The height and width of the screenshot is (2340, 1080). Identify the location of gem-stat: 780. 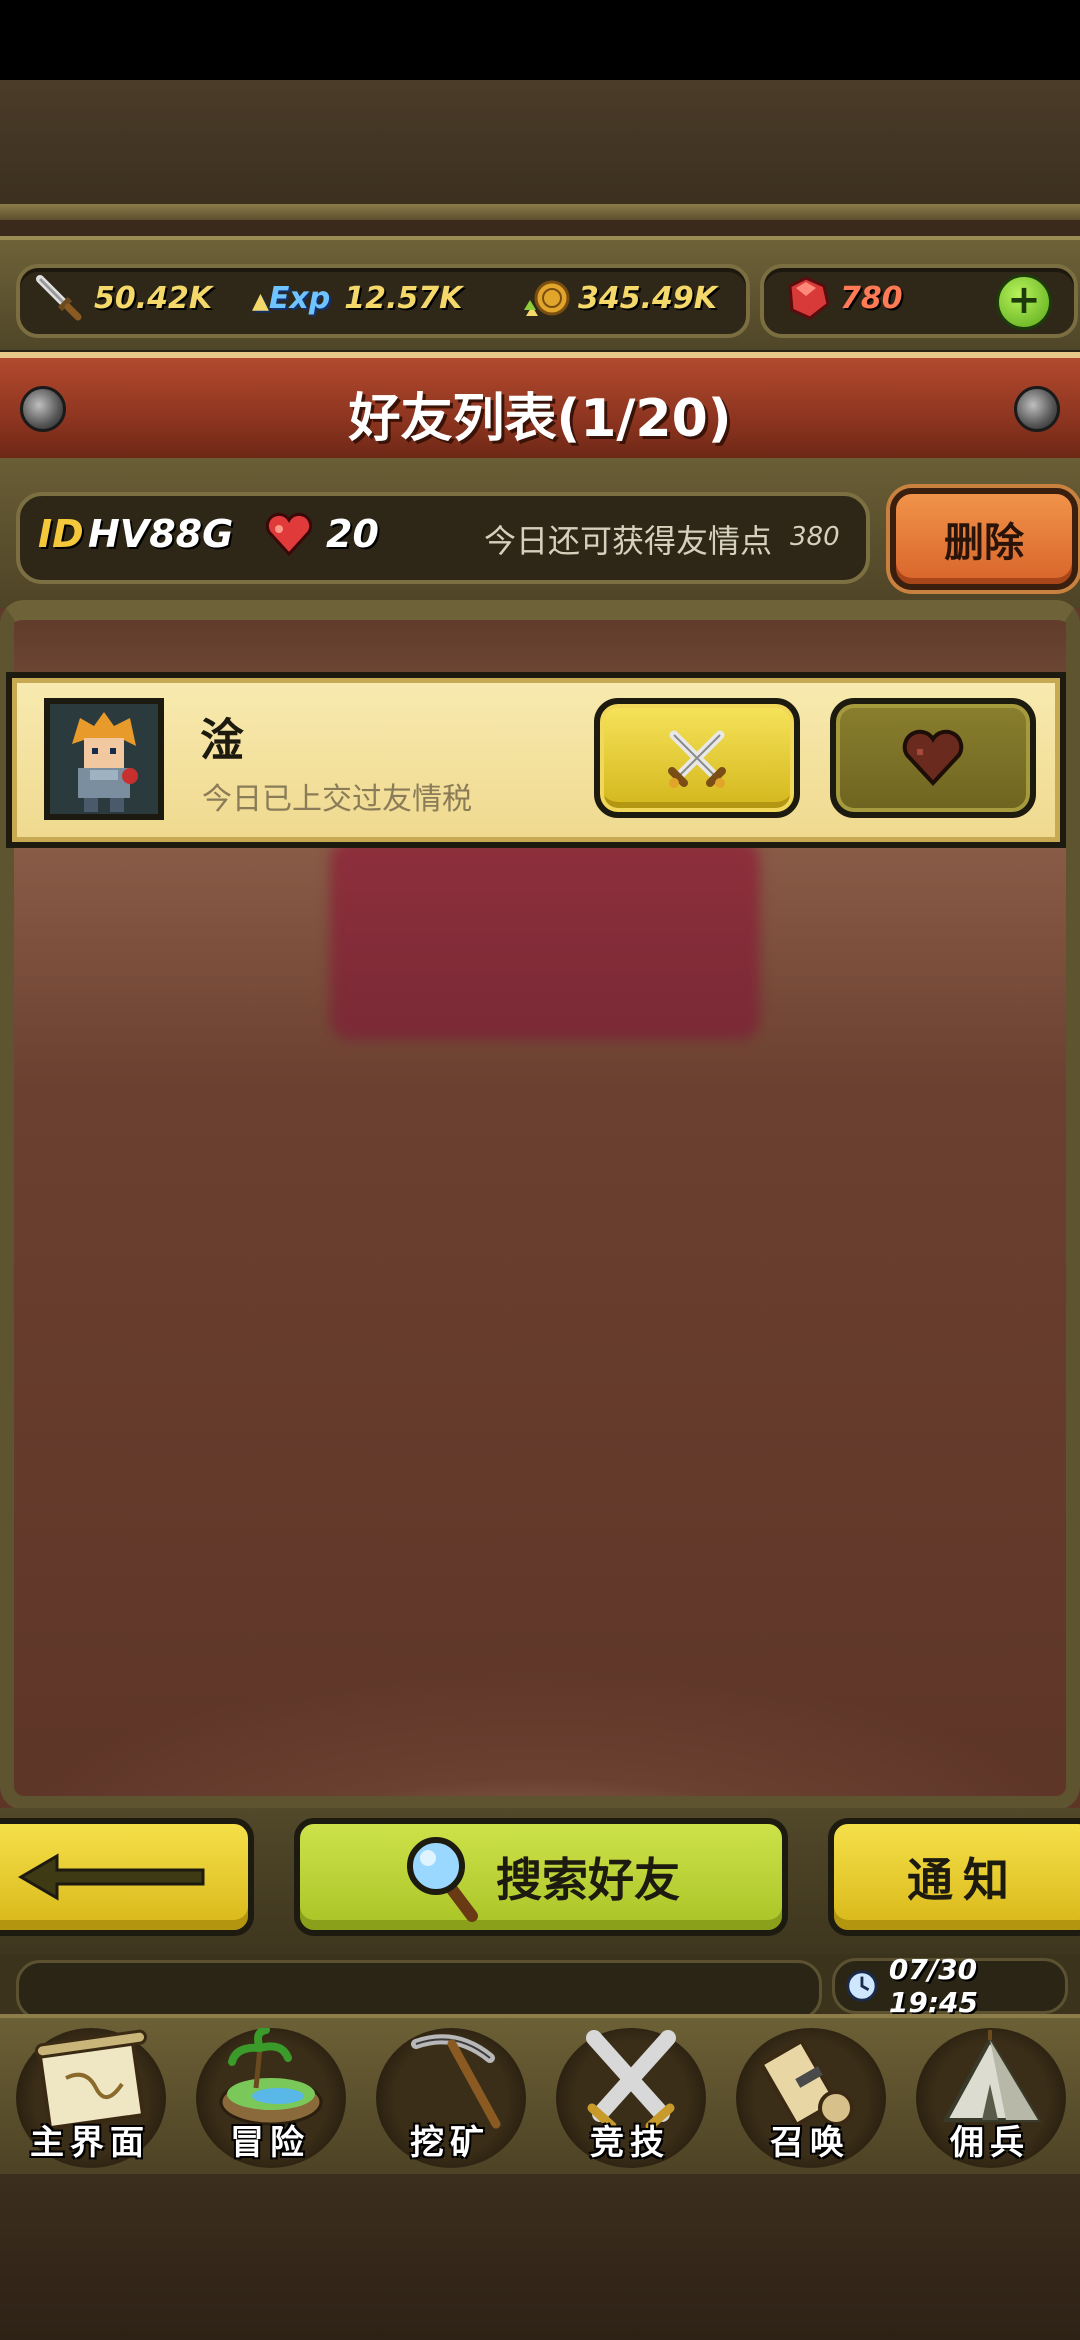
(843, 298).